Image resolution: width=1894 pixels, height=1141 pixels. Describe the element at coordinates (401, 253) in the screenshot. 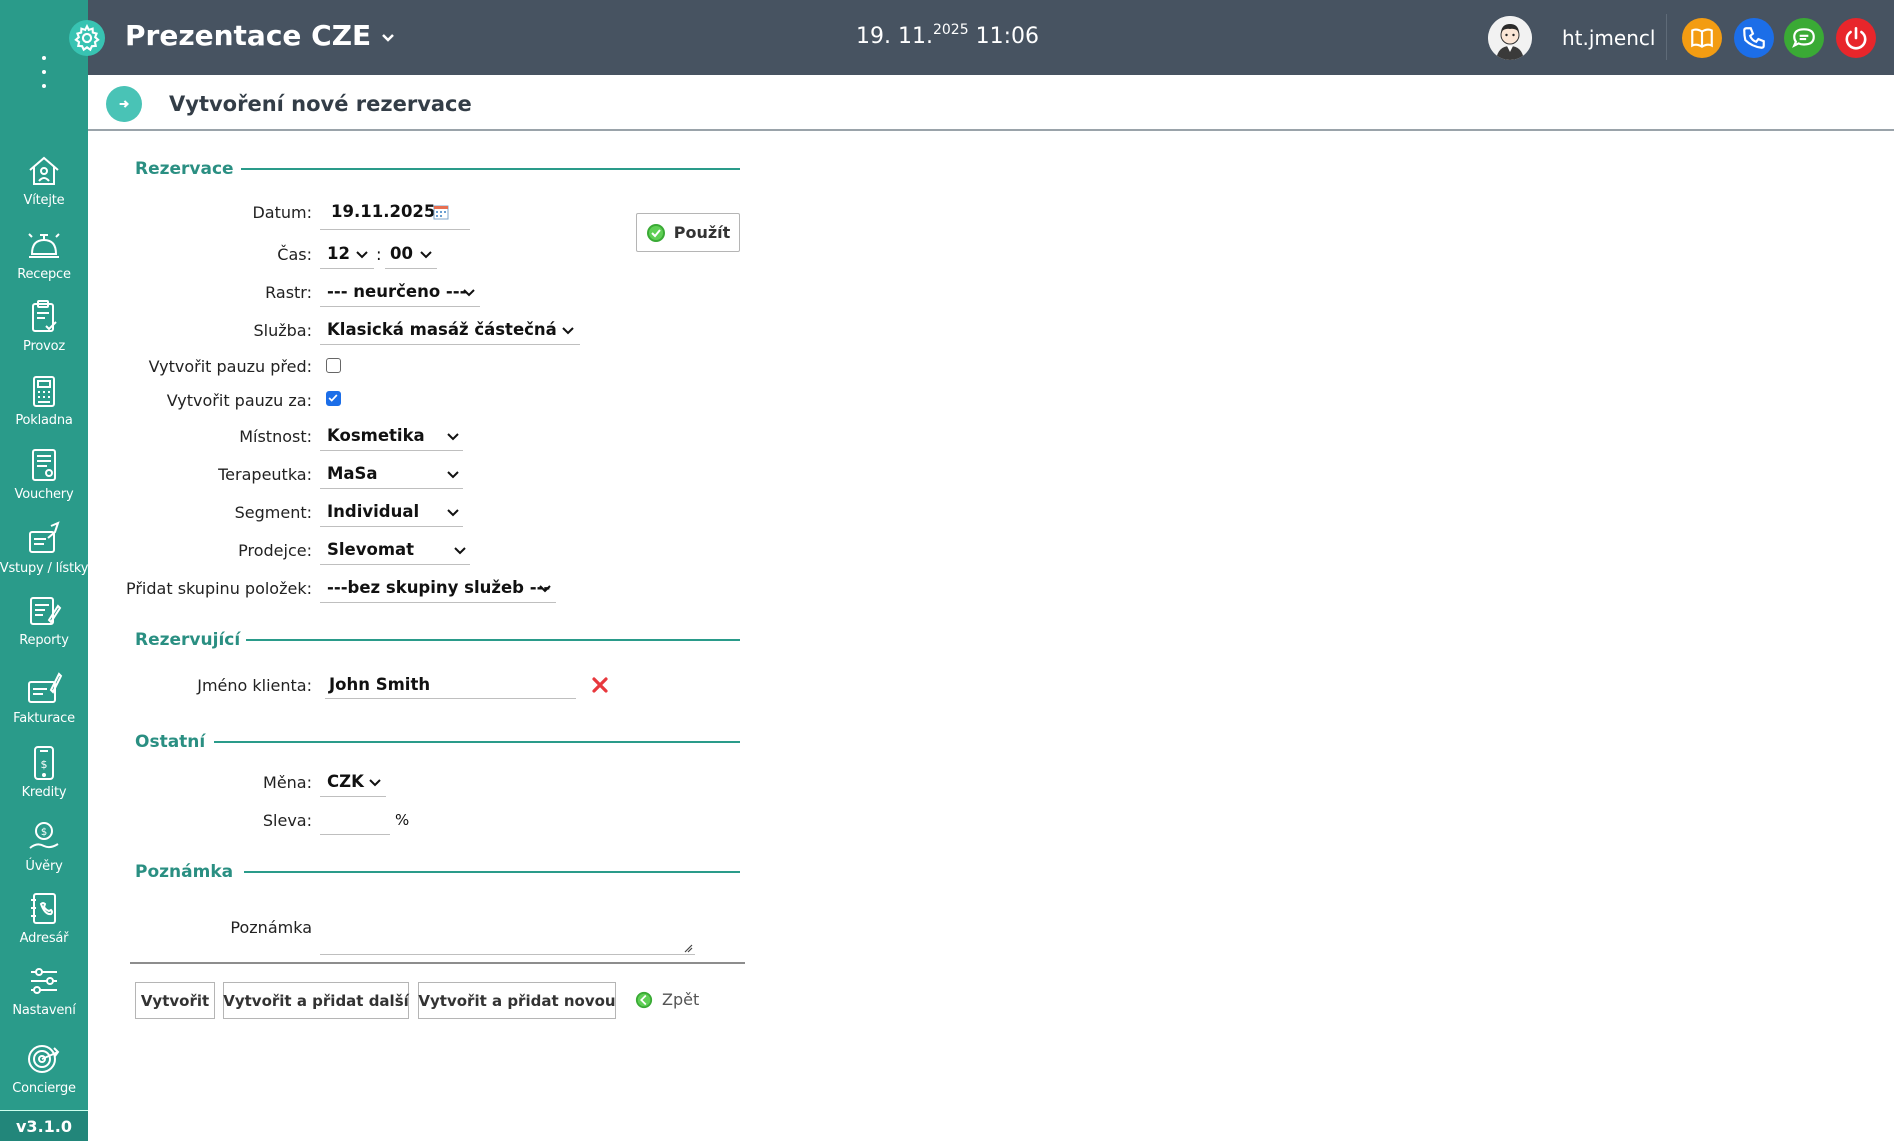

I see `minute-select: 00` at that location.